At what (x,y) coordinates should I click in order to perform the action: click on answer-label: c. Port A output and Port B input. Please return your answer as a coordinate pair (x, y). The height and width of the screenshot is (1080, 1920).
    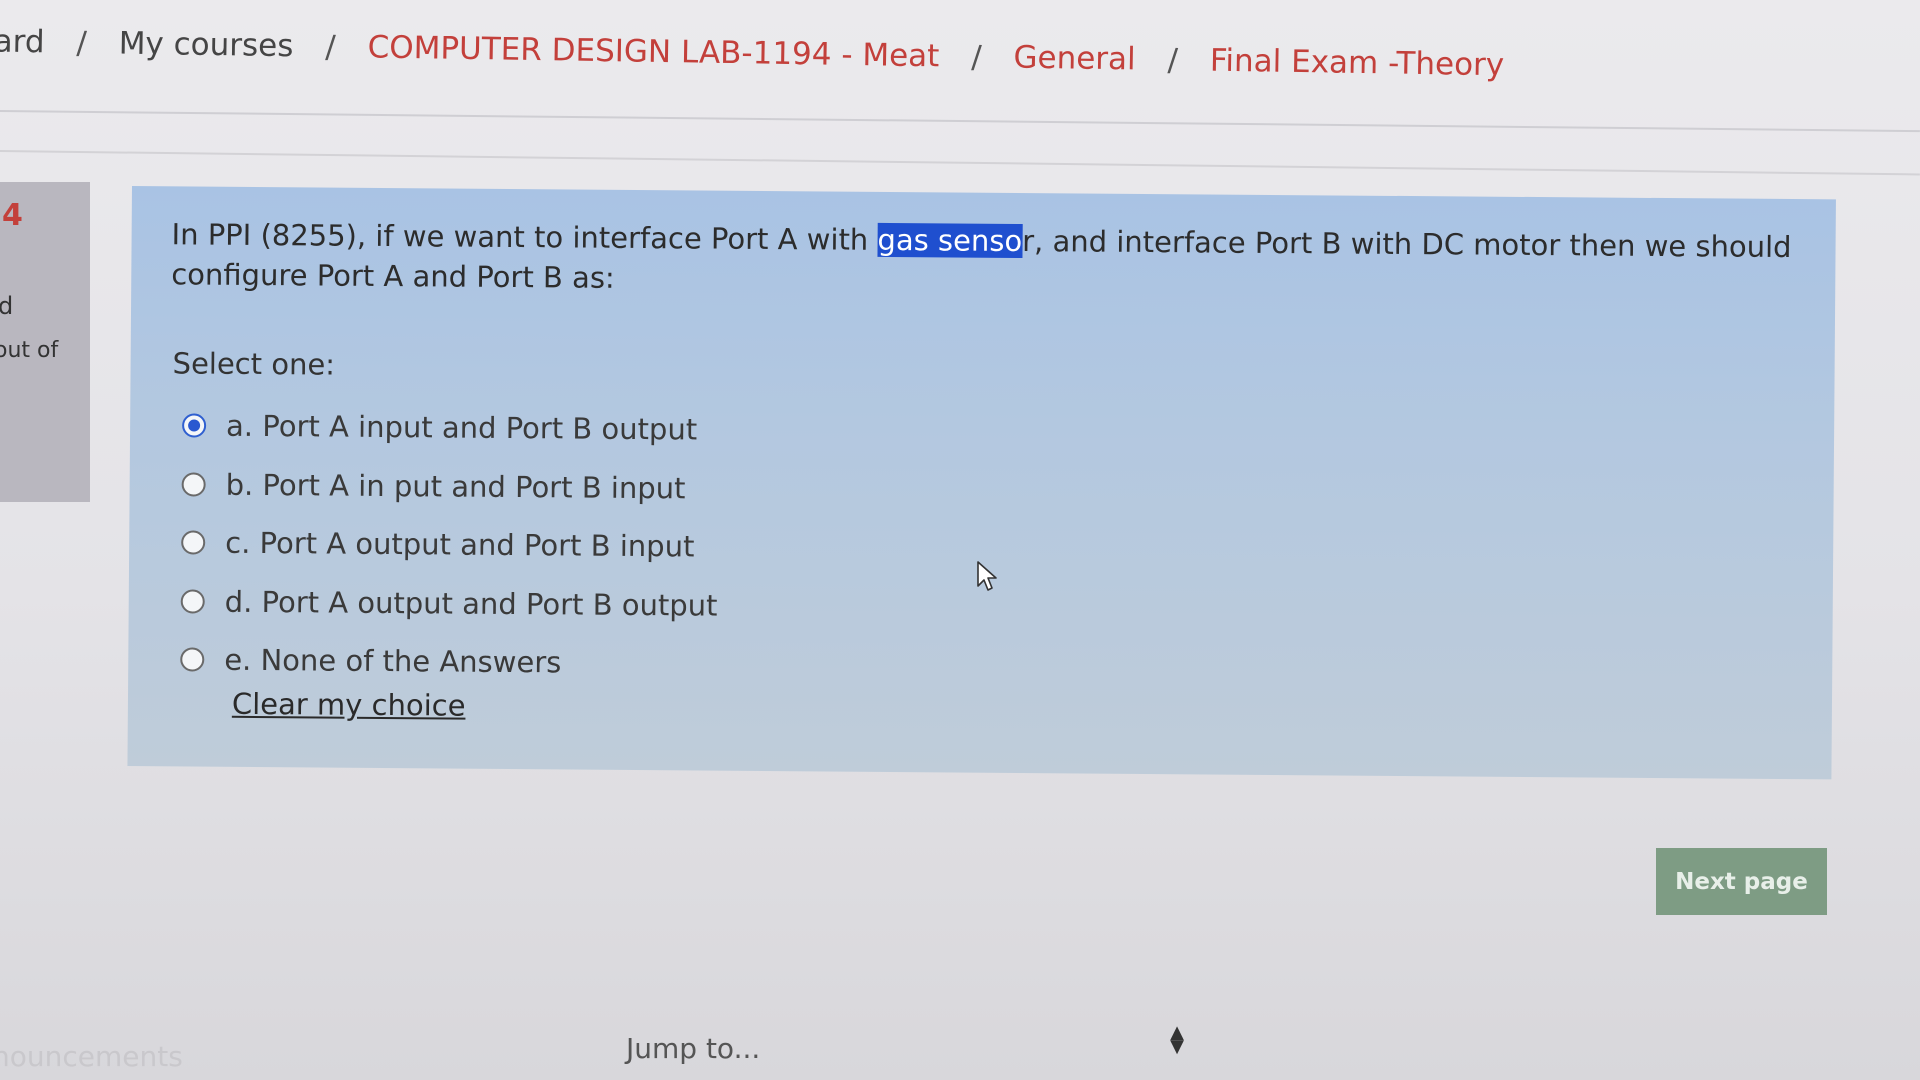
    Looking at the image, I should click on (459, 545).